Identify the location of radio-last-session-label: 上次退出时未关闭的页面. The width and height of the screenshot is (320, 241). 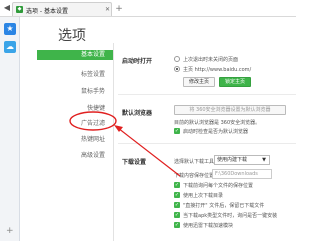
(211, 60).